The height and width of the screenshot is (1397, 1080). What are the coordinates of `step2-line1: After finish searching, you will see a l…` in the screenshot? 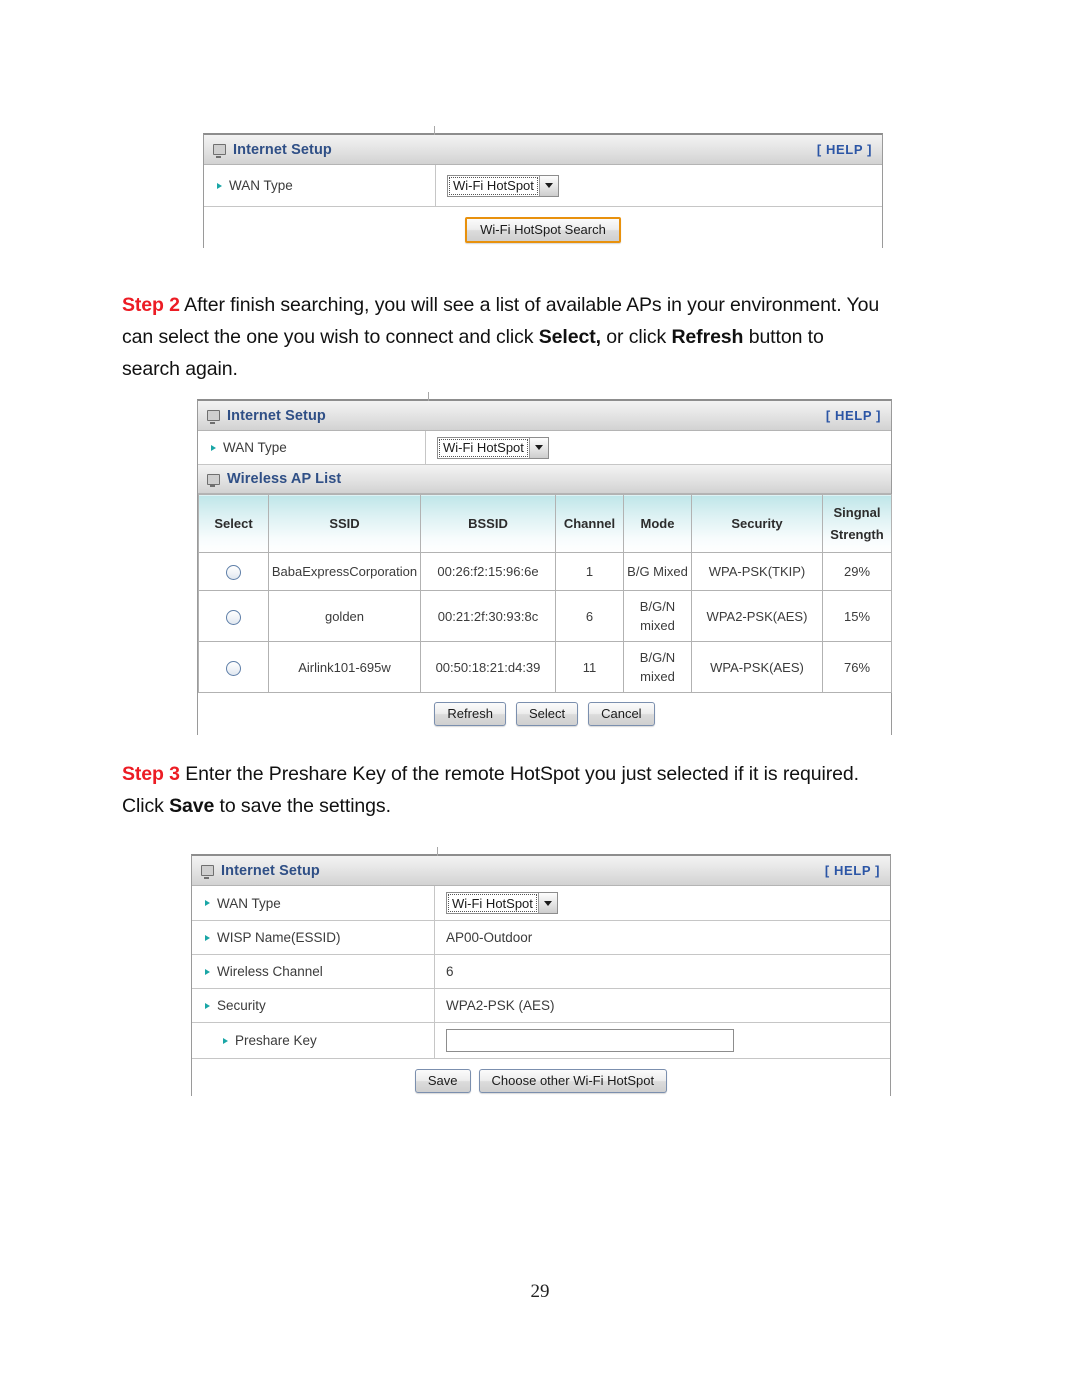 It's located at (529, 305).